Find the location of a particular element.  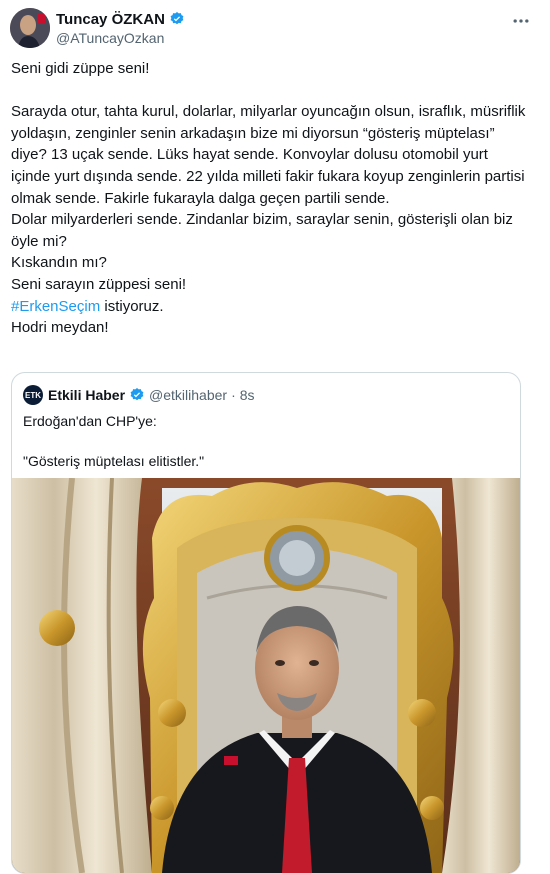

author-display-name: Tuncay ÖZKAN is located at coordinates (110, 19).